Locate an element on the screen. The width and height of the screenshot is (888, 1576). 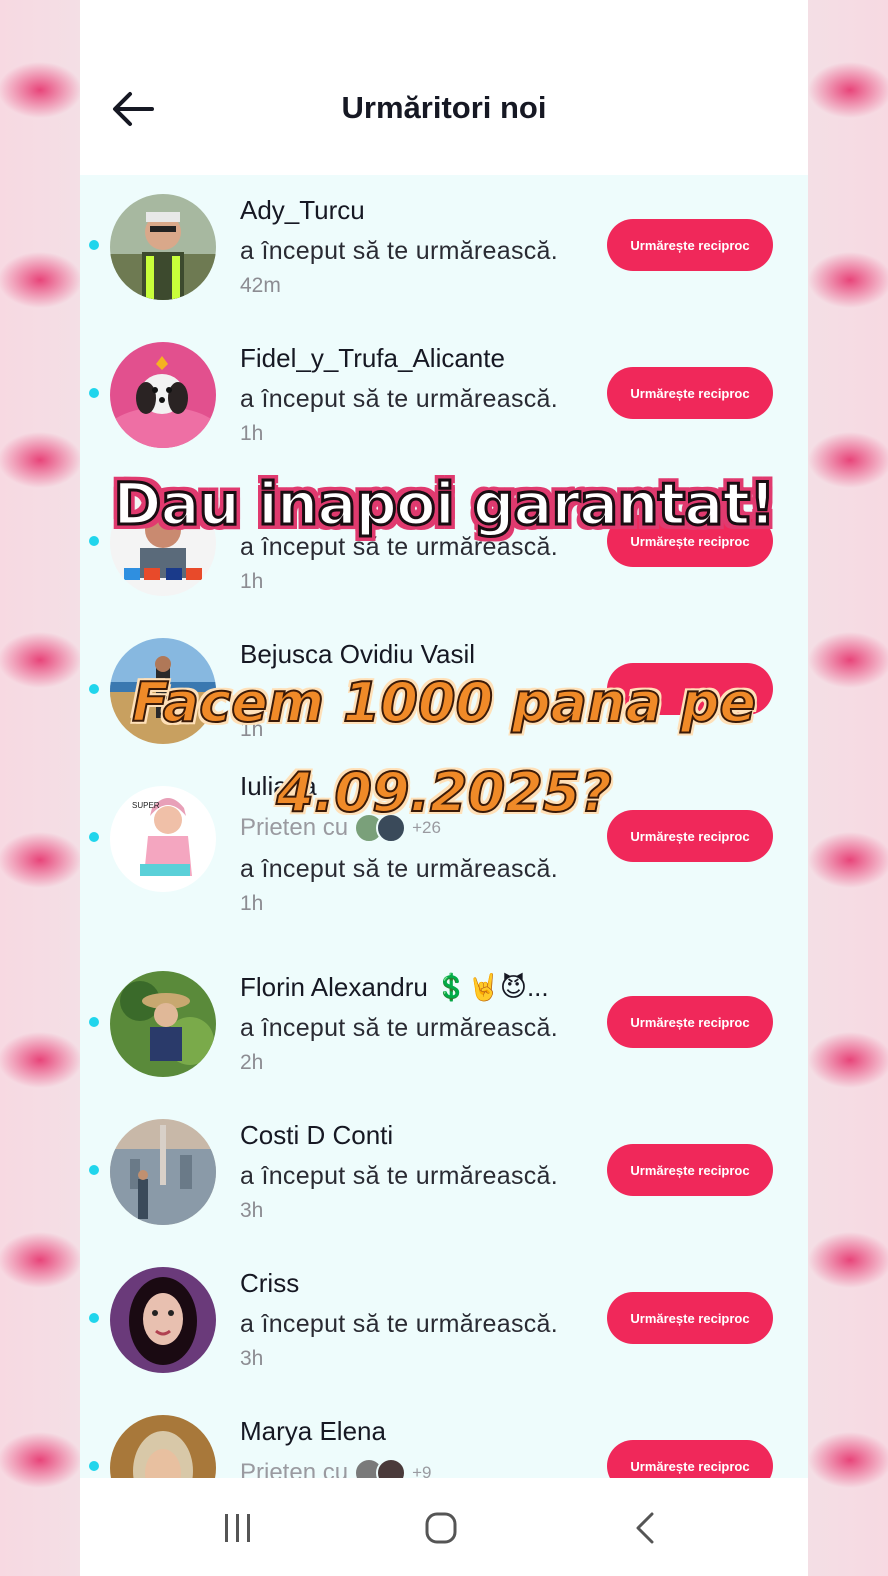
home-icon is located at coordinates (441, 1528).